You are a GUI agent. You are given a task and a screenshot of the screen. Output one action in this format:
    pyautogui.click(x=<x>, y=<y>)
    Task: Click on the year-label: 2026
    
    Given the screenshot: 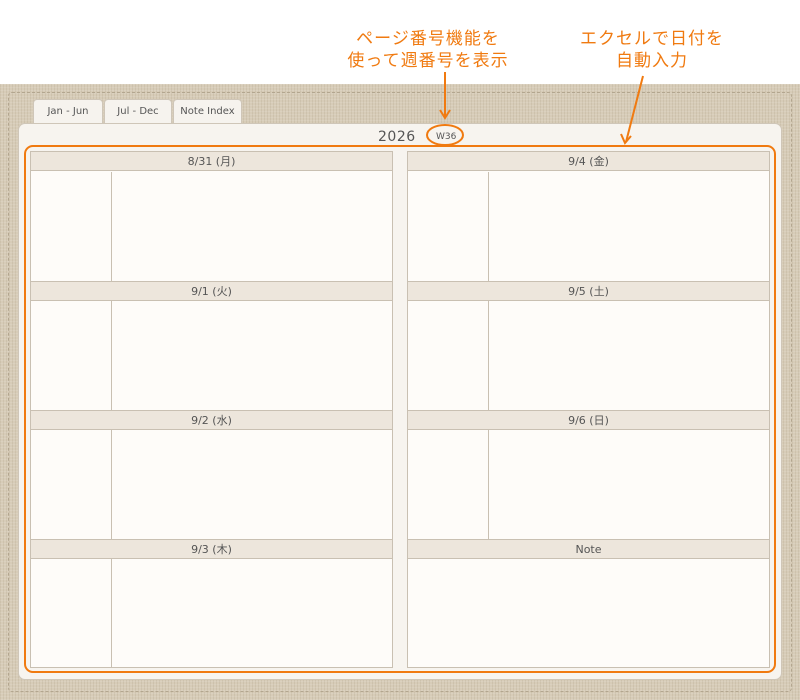 What is the action you would take?
    pyautogui.click(x=397, y=137)
    